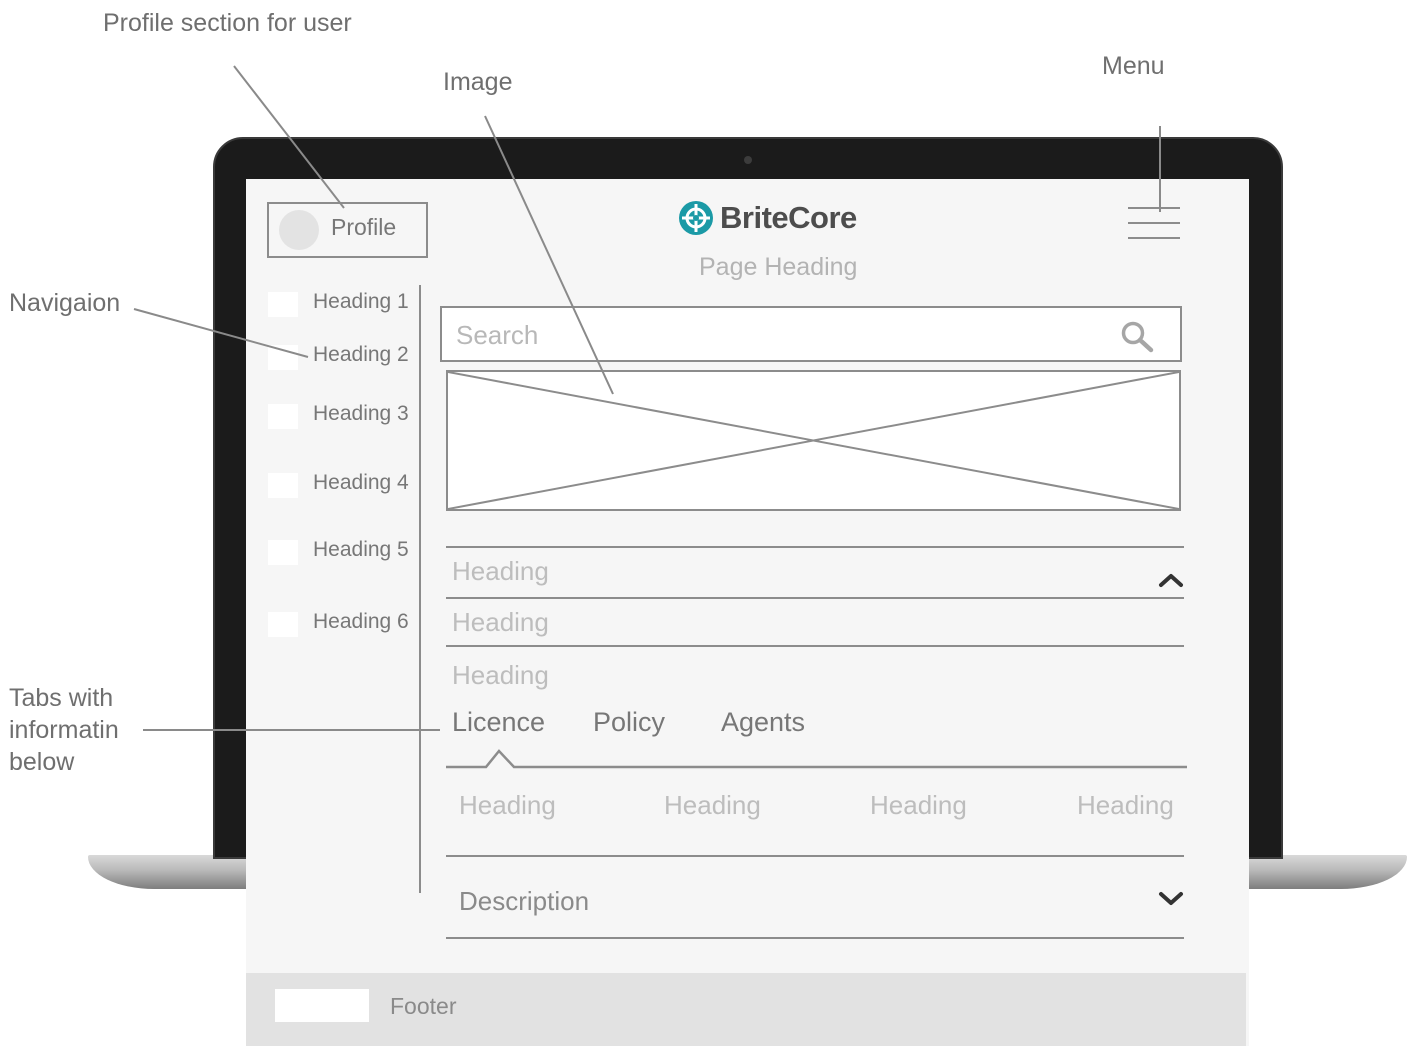 This screenshot has height=1046, width=1407. I want to click on annotation-tabs-line3: below, so click(42, 762).